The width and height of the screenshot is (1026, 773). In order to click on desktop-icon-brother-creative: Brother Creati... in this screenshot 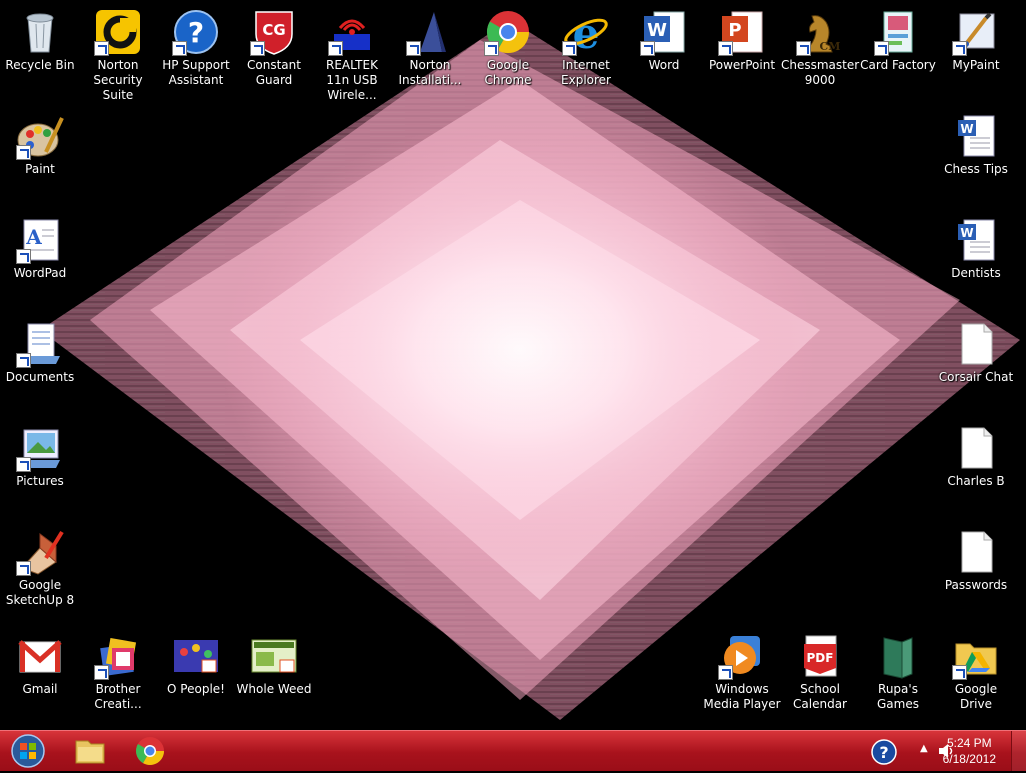, I will do `click(118, 670)`.